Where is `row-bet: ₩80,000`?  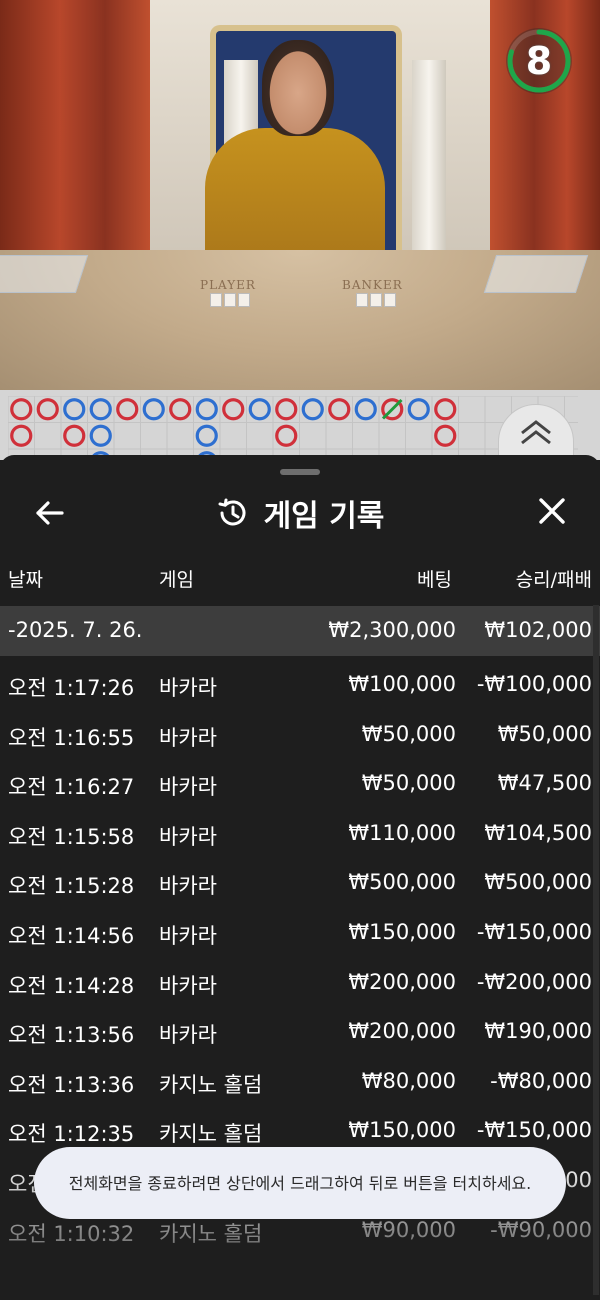 row-bet: ₩80,000 is located at coordinates (408, 1080).